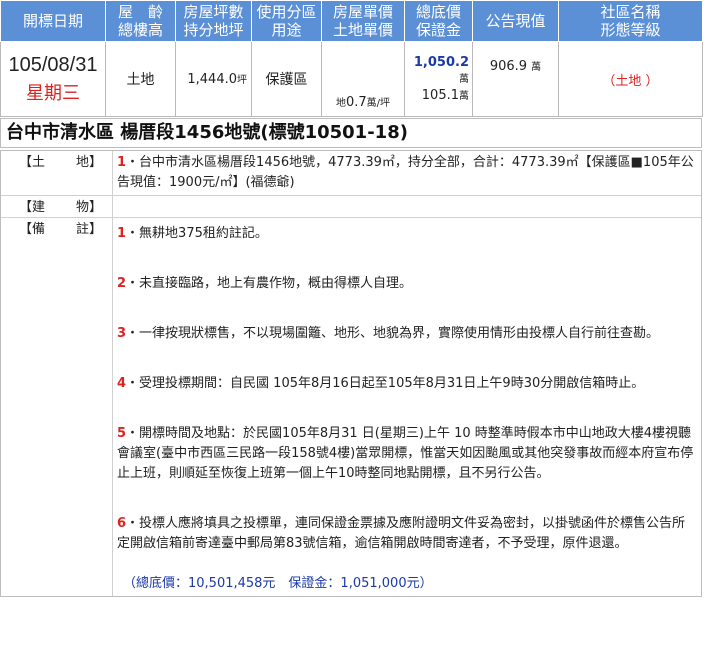 Image resolution: width=720 pixels, height=660 pixels. I want to click on notes-label: 【備 註】, so click(57, 407).